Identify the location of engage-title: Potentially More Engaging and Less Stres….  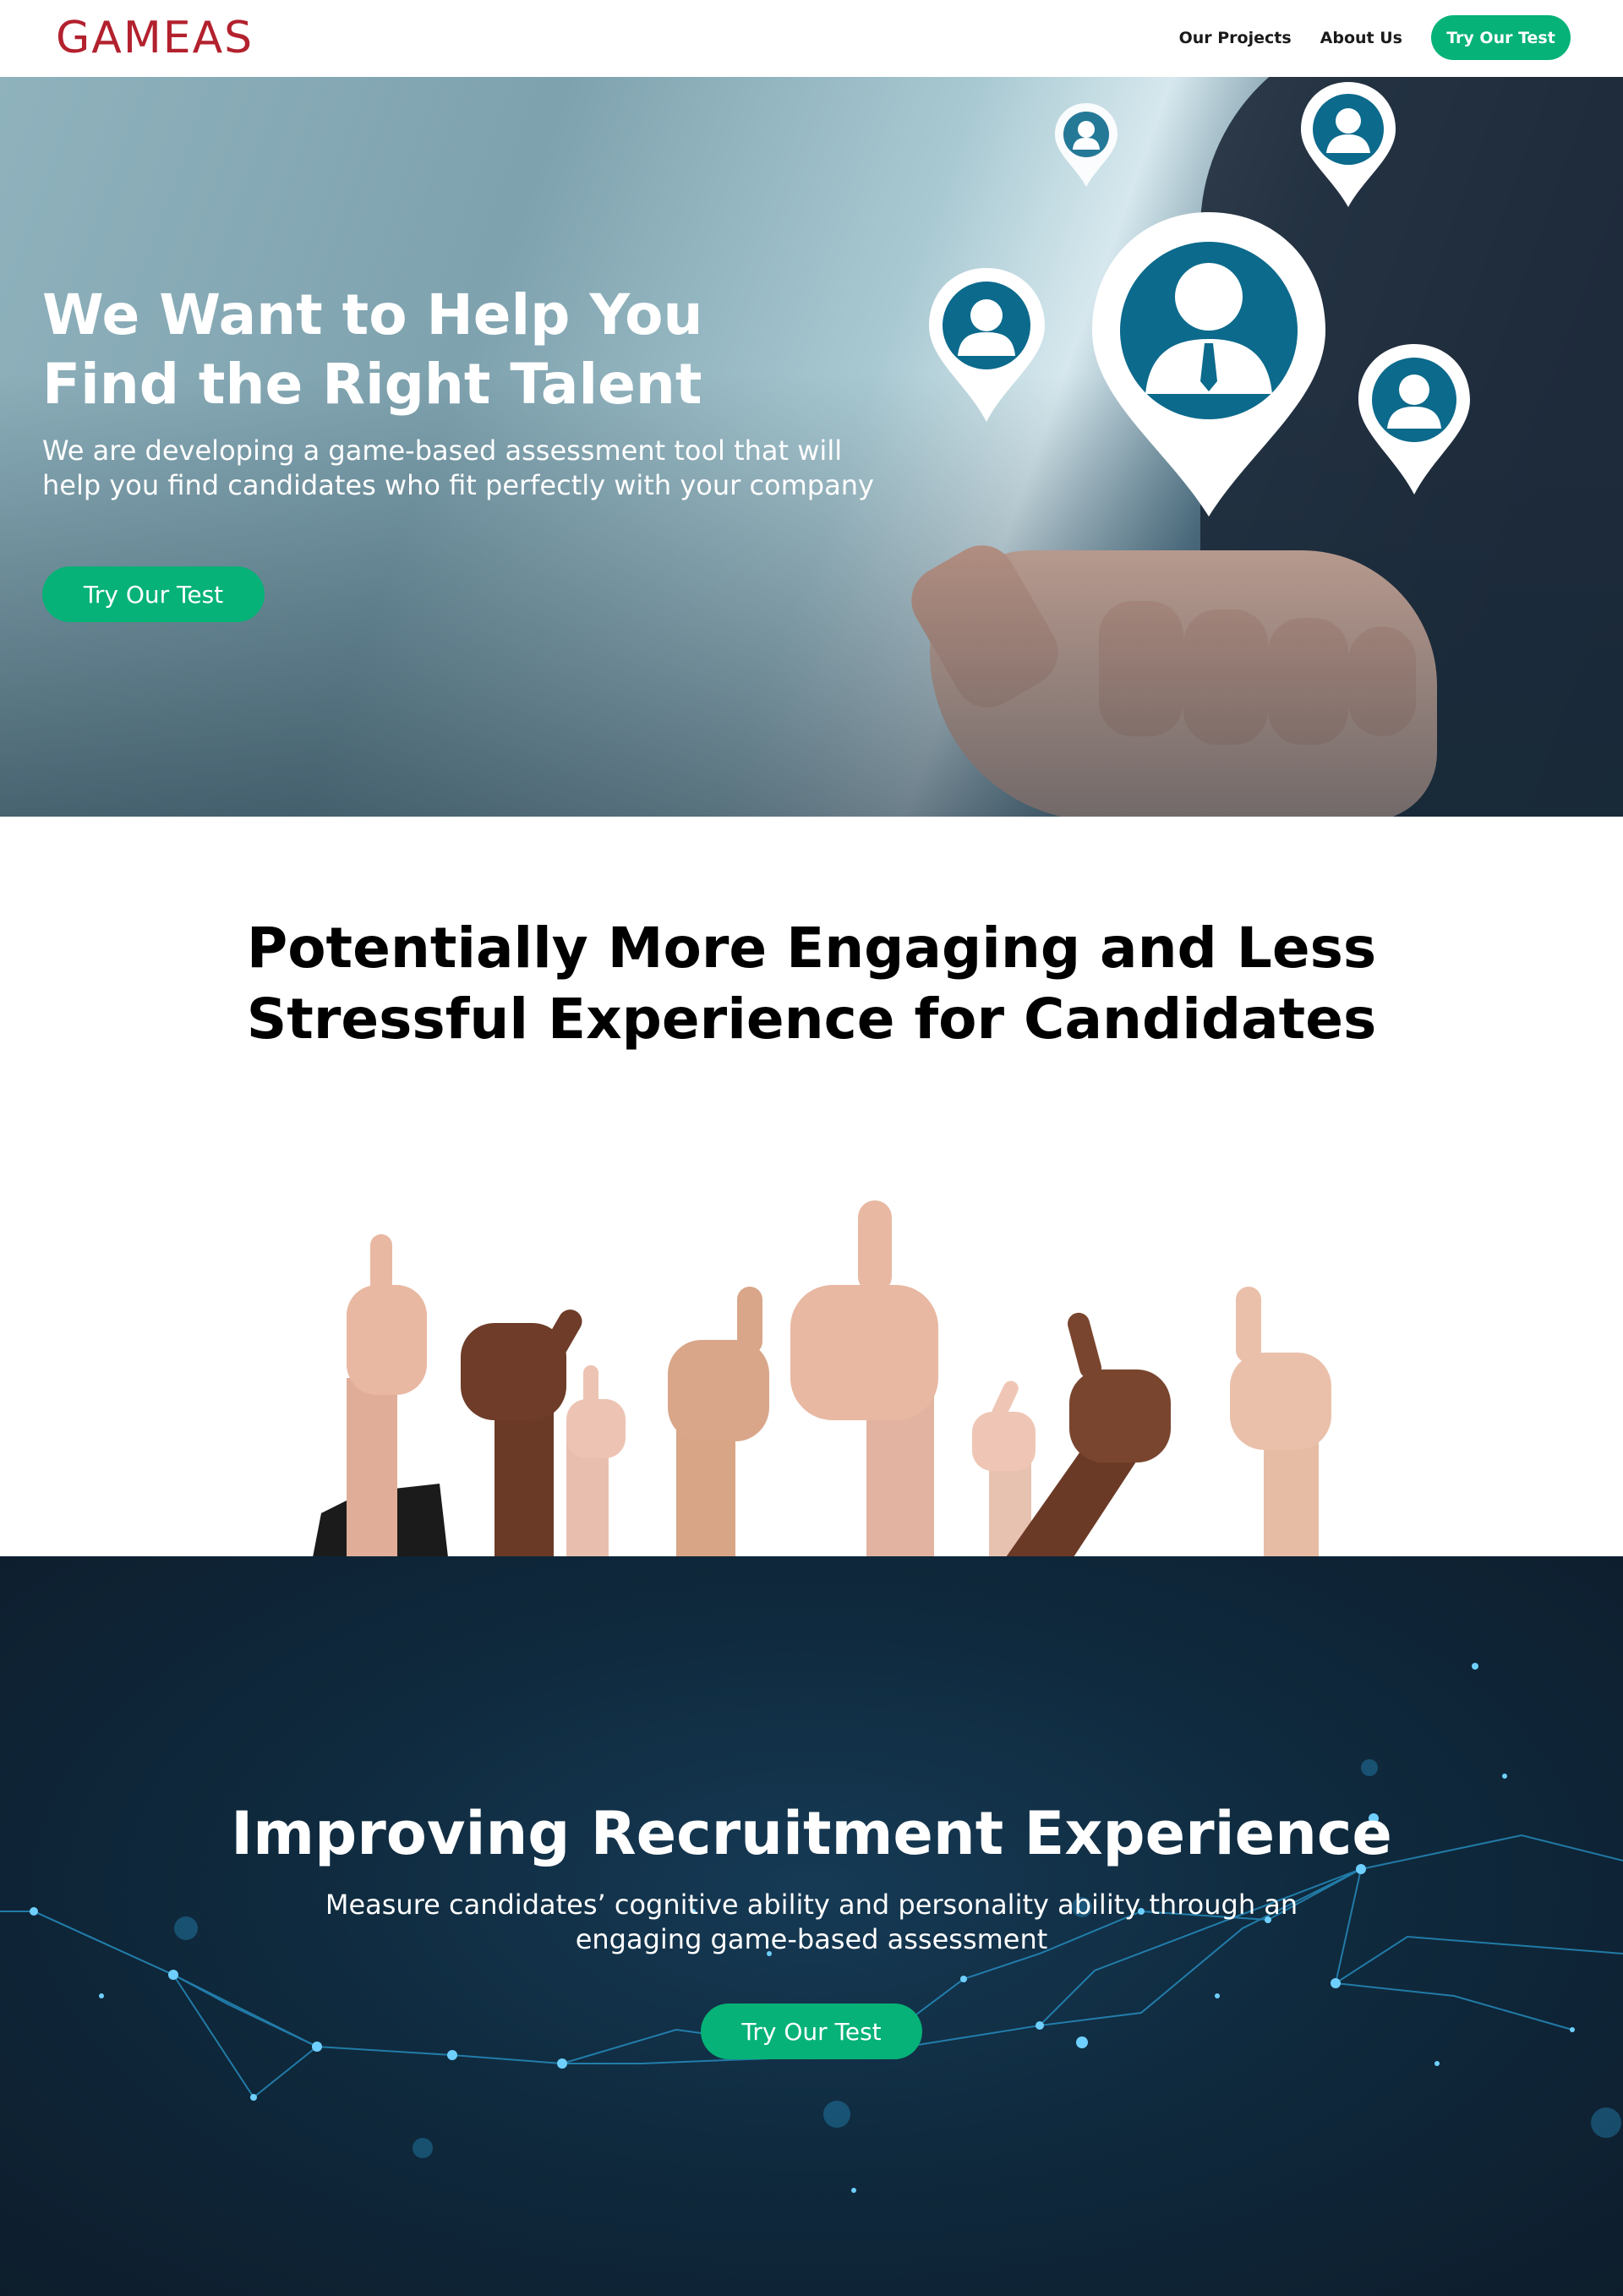
(812, 984).